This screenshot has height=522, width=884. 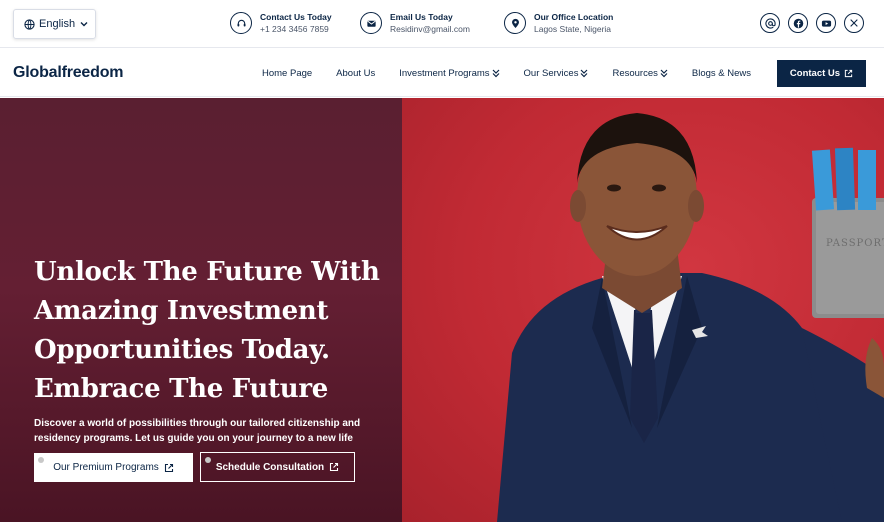 I want to click on nav-item-label: About Us, so click(x=356, y=73).